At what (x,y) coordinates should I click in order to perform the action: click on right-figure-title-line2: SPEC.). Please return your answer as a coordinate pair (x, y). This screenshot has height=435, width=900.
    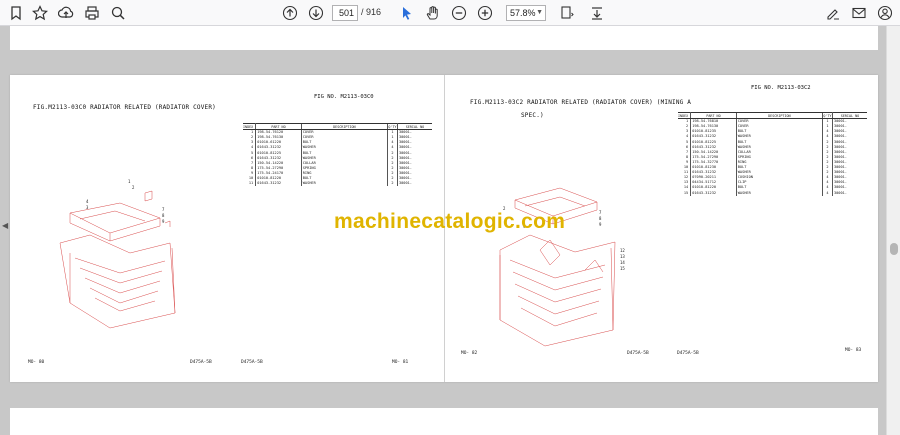
    Looking at the image, I should click on (532, 115).